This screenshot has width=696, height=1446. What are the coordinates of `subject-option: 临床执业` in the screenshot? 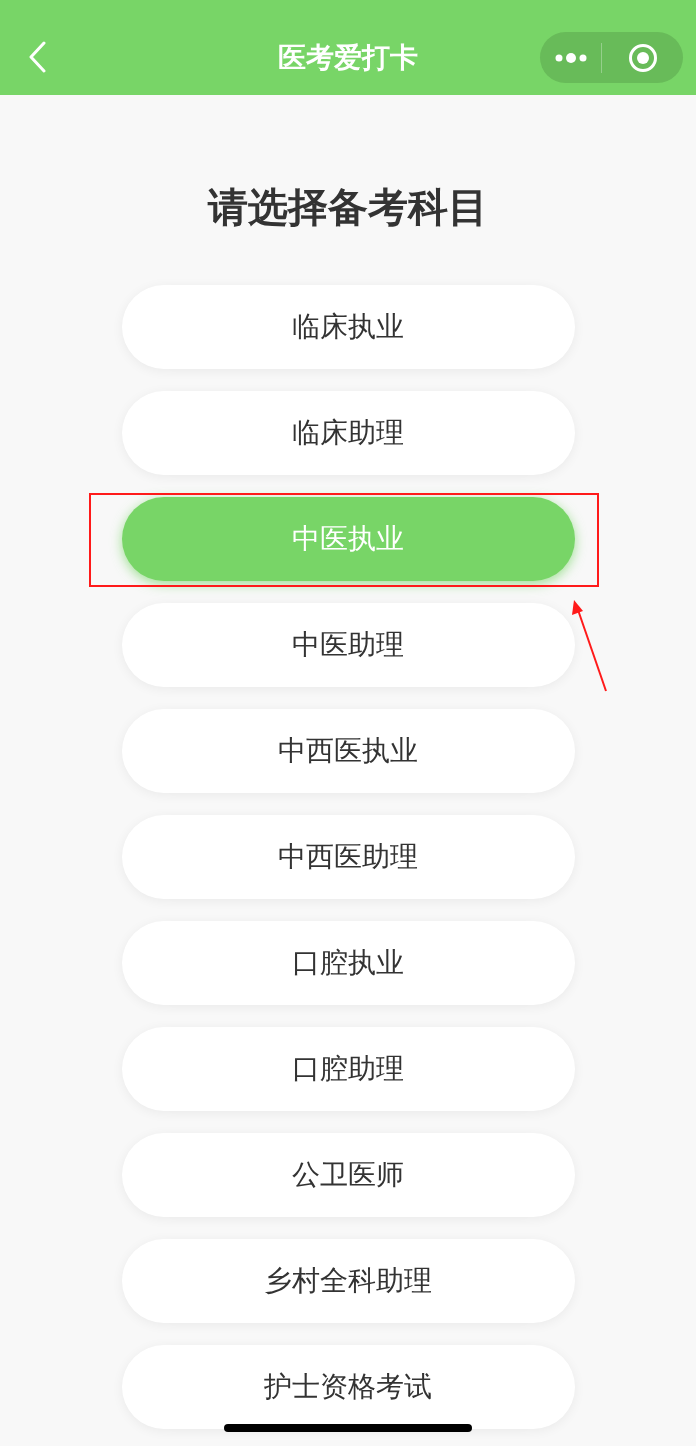 It's located at (348, 327).